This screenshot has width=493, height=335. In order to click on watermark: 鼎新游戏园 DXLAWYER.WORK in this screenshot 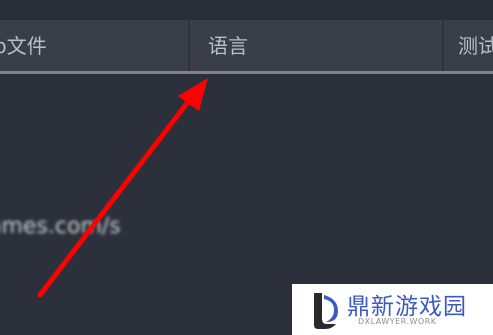, I will do `click(392, 309)`.